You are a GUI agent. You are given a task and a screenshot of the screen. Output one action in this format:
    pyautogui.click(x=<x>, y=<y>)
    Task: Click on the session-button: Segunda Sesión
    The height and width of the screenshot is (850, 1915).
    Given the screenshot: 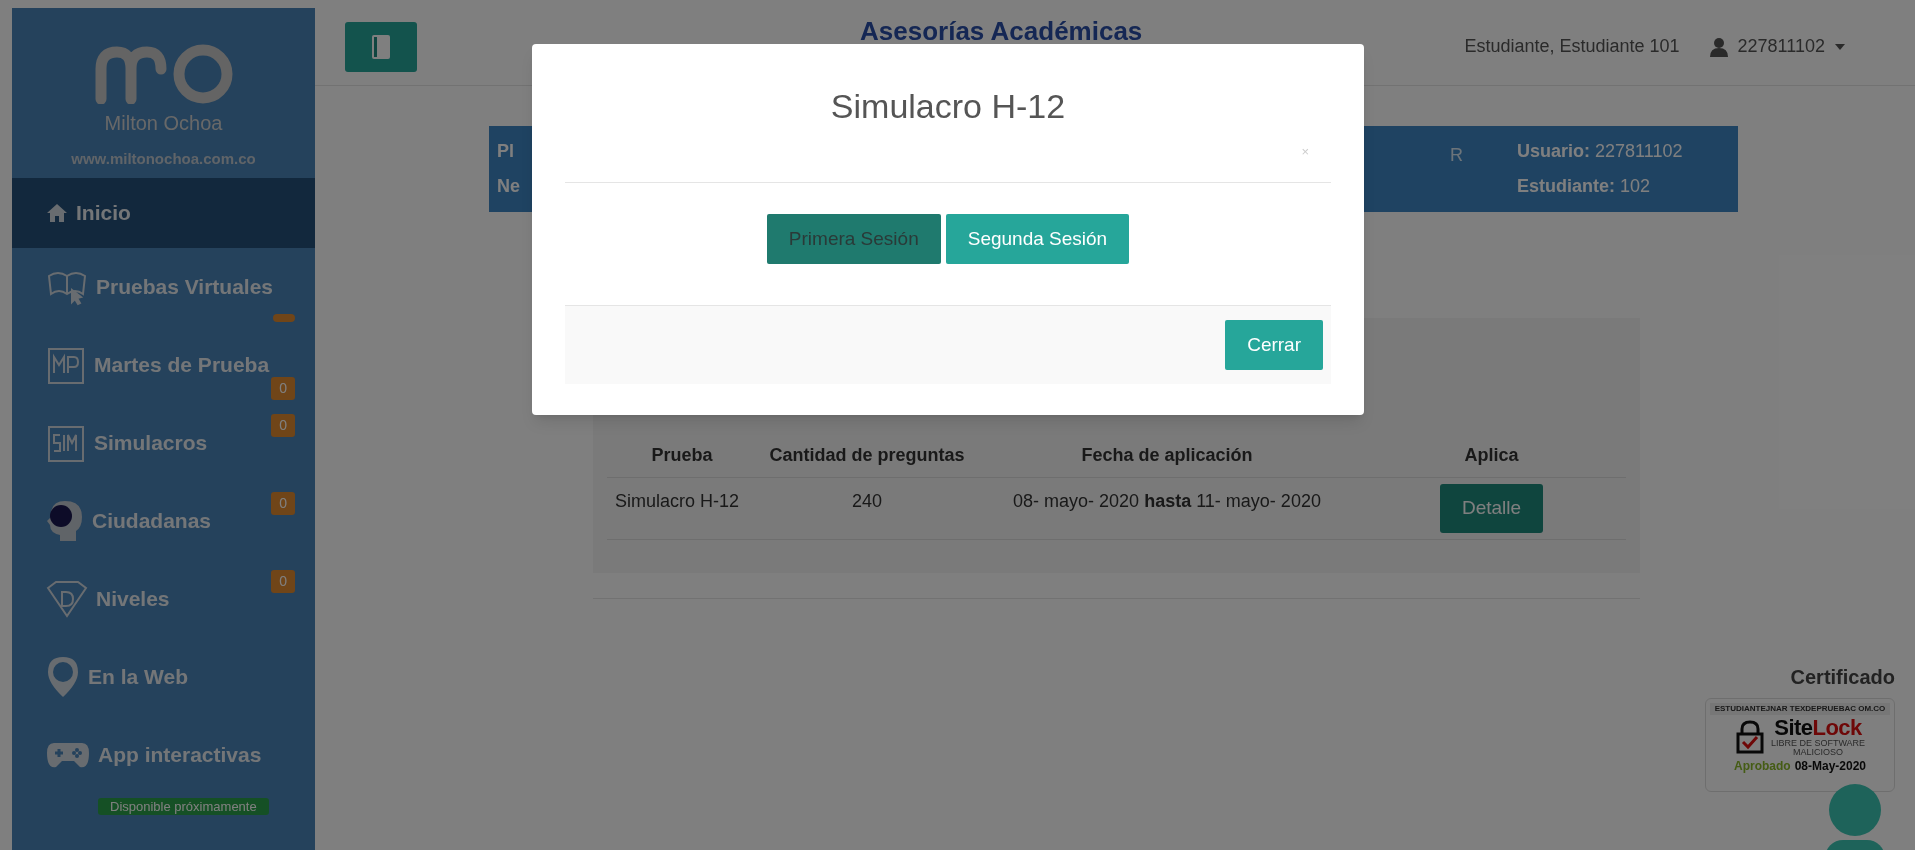 What is the action you would take?
    pyautogui.click(x=1037, y=239)
    